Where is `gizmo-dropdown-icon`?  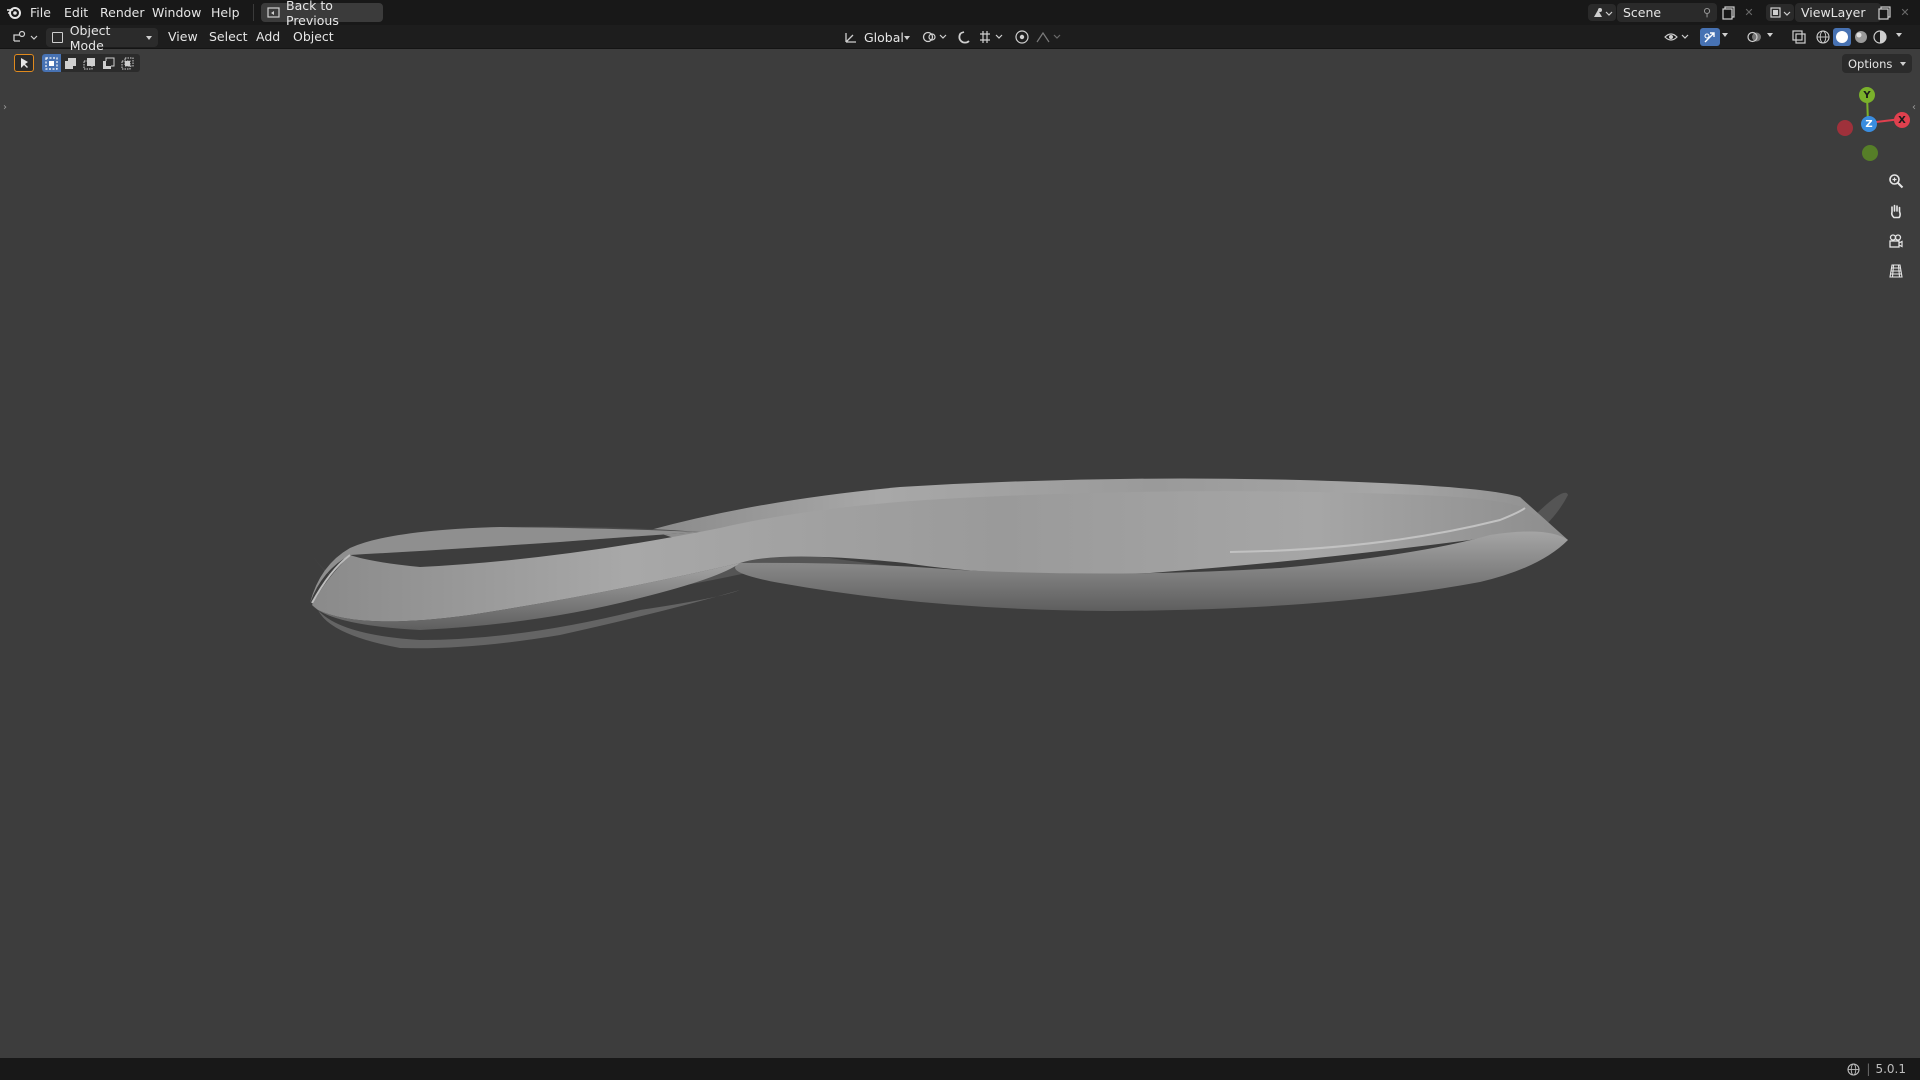 gizmo-dropdown-icon is located at coordinates (1725, 35).